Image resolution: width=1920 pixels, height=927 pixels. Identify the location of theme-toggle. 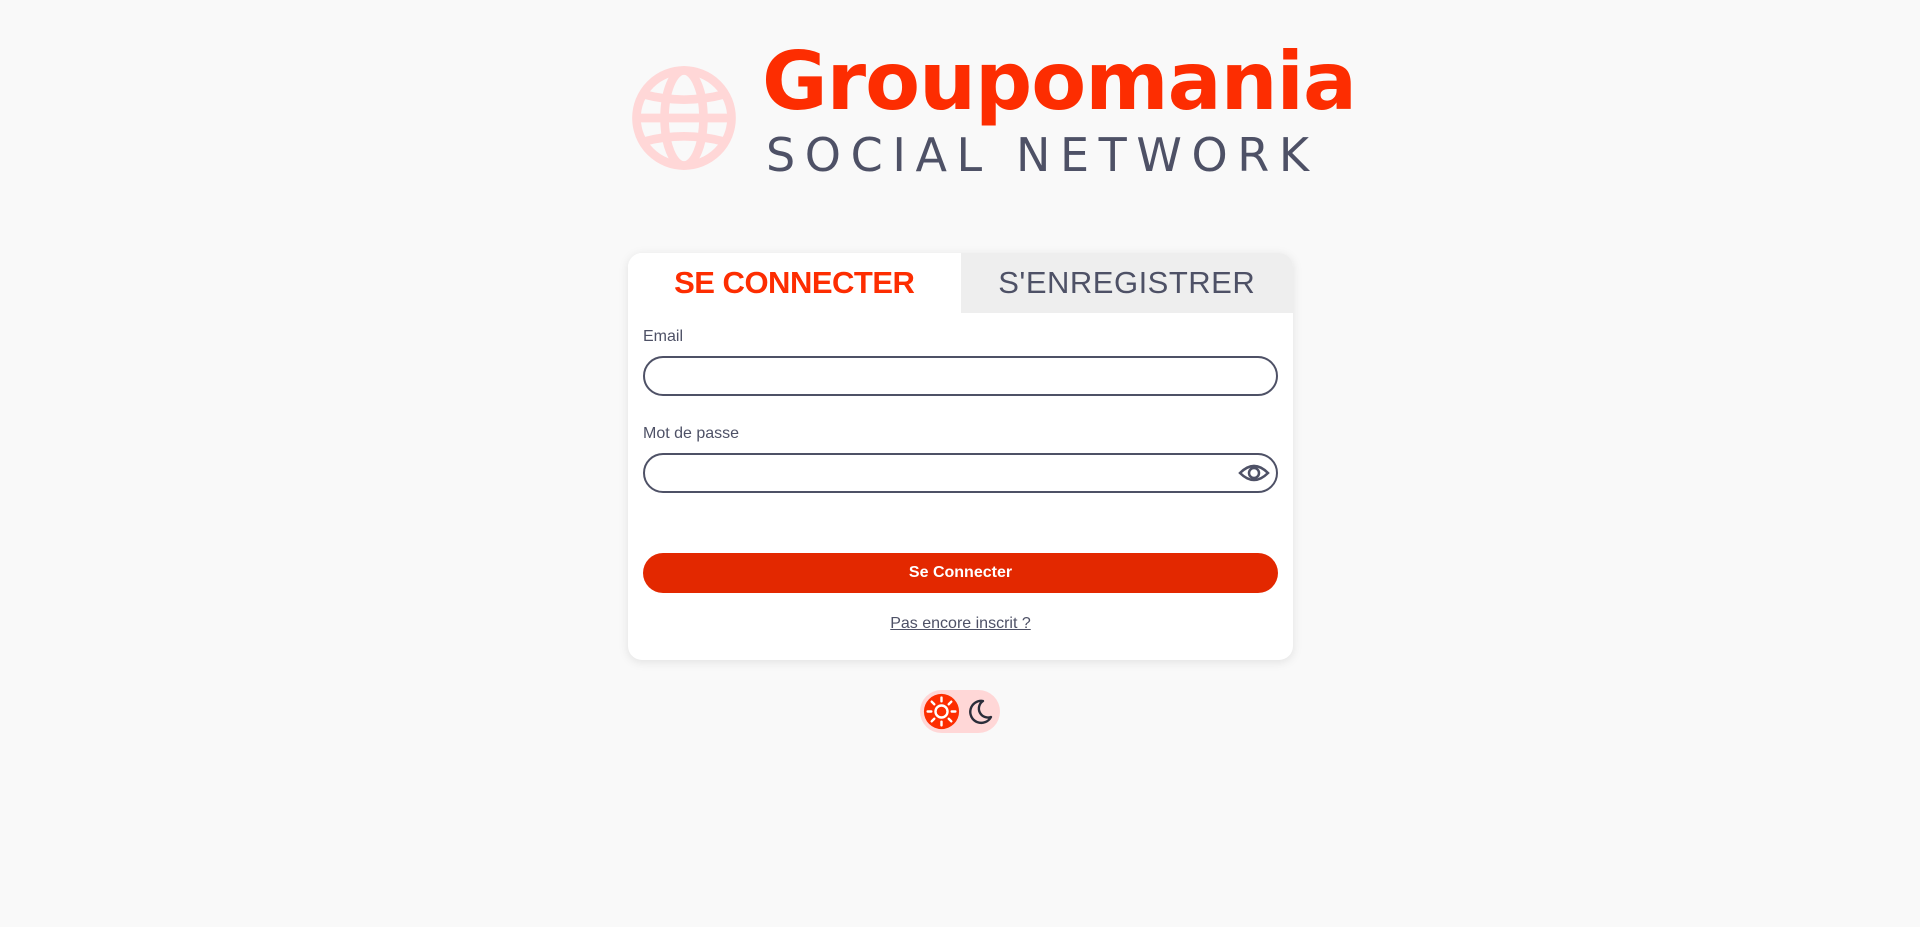
(960, 711).